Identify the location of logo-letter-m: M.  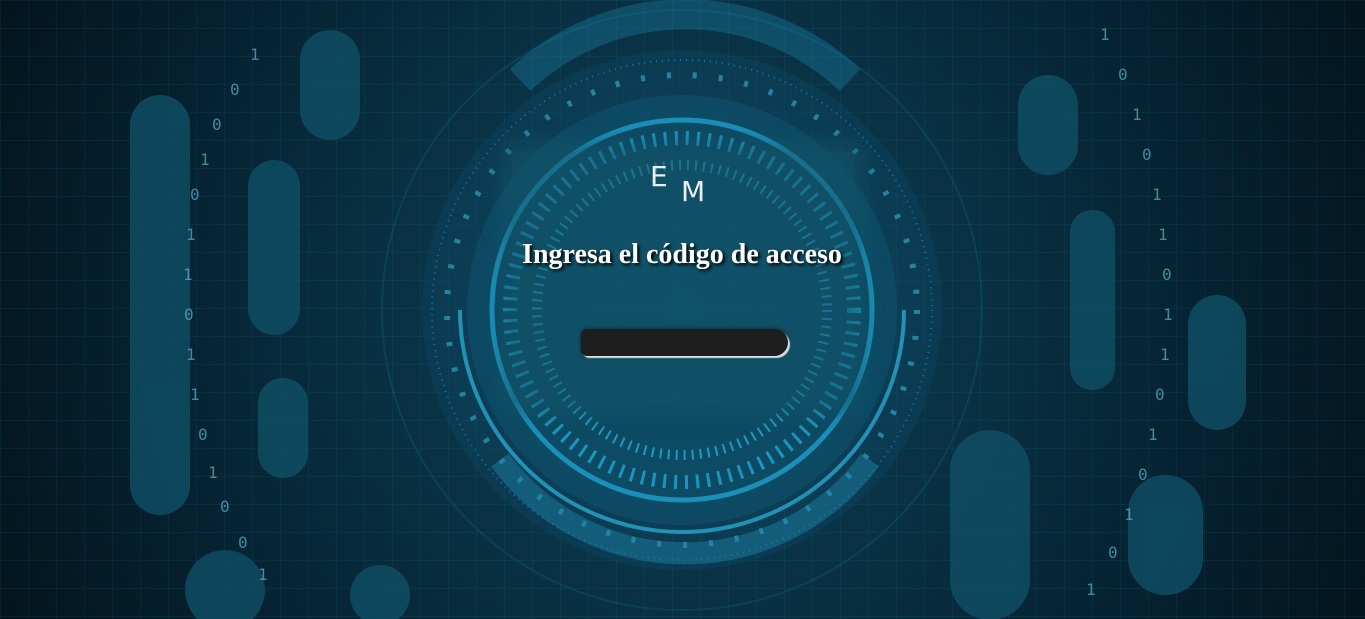
(693, 191).